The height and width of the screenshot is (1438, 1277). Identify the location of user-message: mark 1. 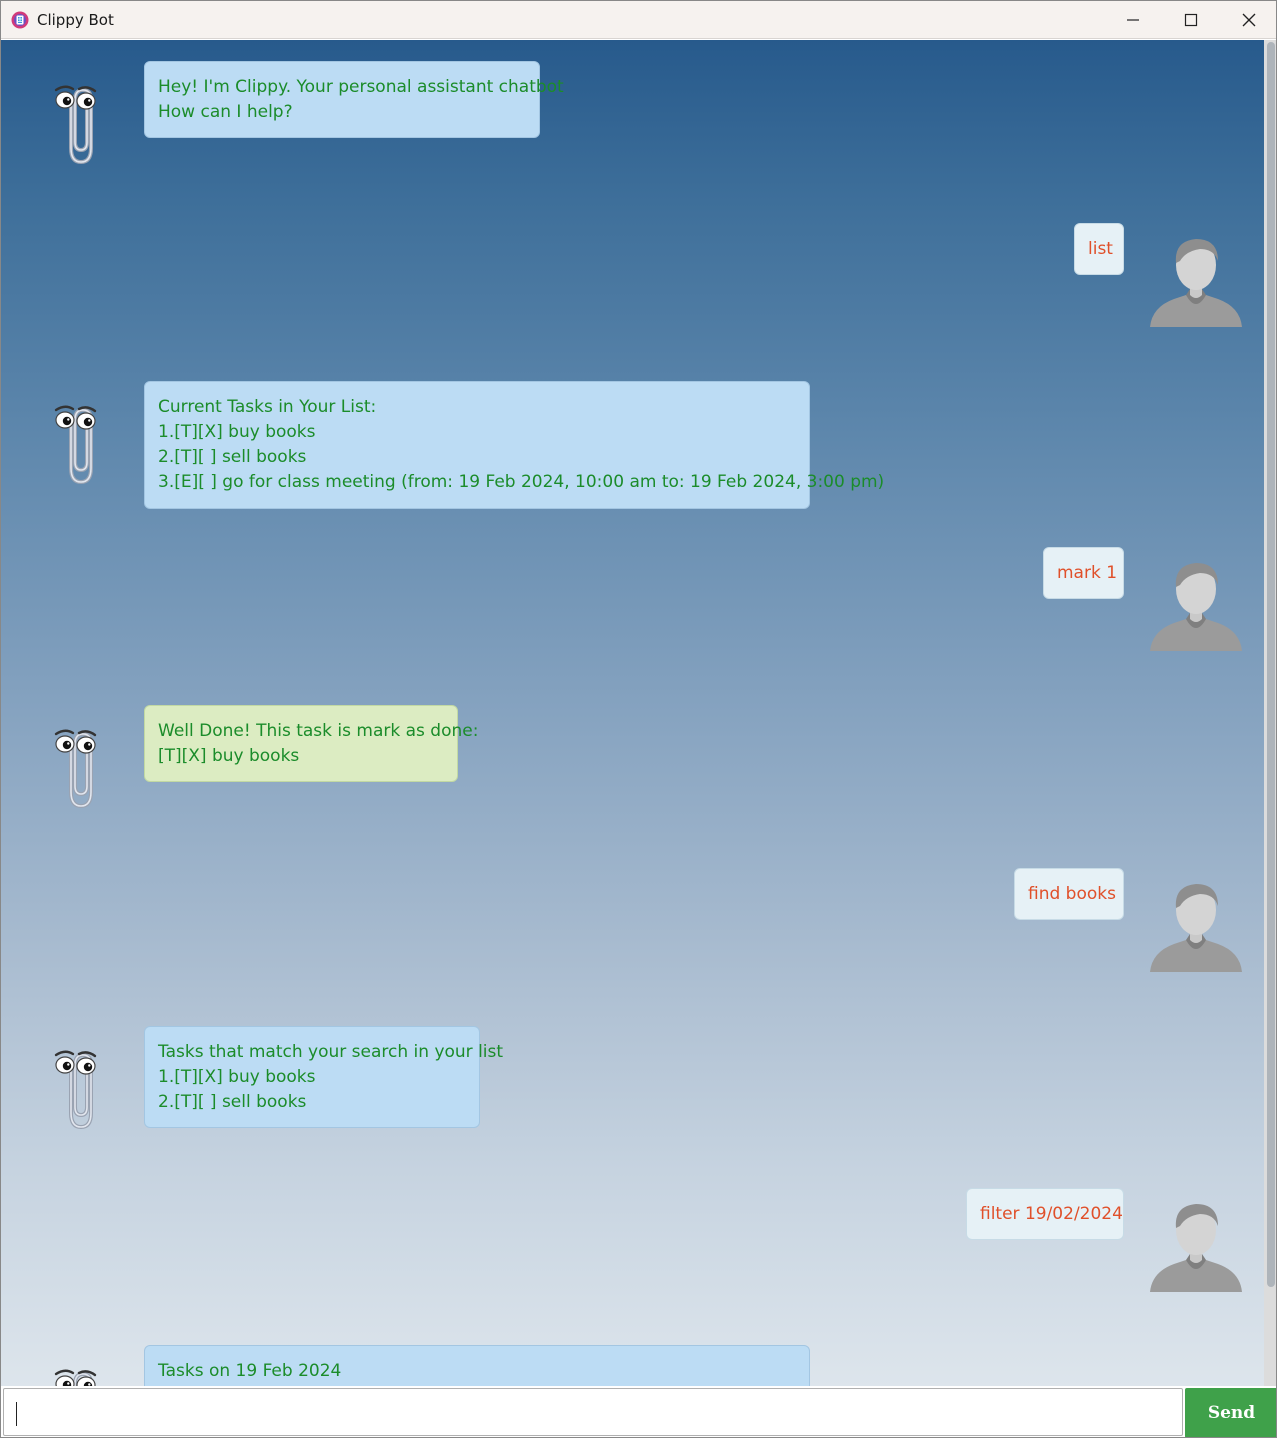
(1083, 573).